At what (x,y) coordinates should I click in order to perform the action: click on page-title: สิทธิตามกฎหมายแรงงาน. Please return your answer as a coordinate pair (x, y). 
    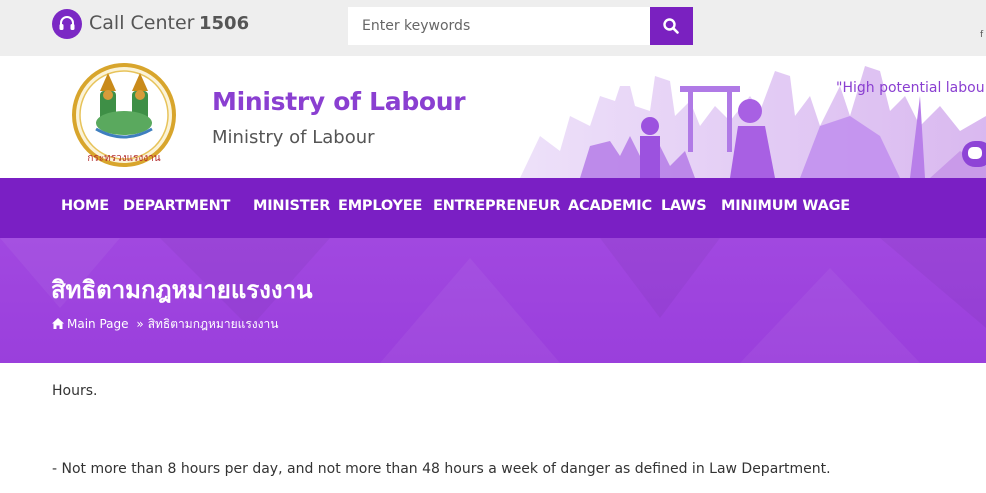
    Looking at the image, I should click on (182, 290).